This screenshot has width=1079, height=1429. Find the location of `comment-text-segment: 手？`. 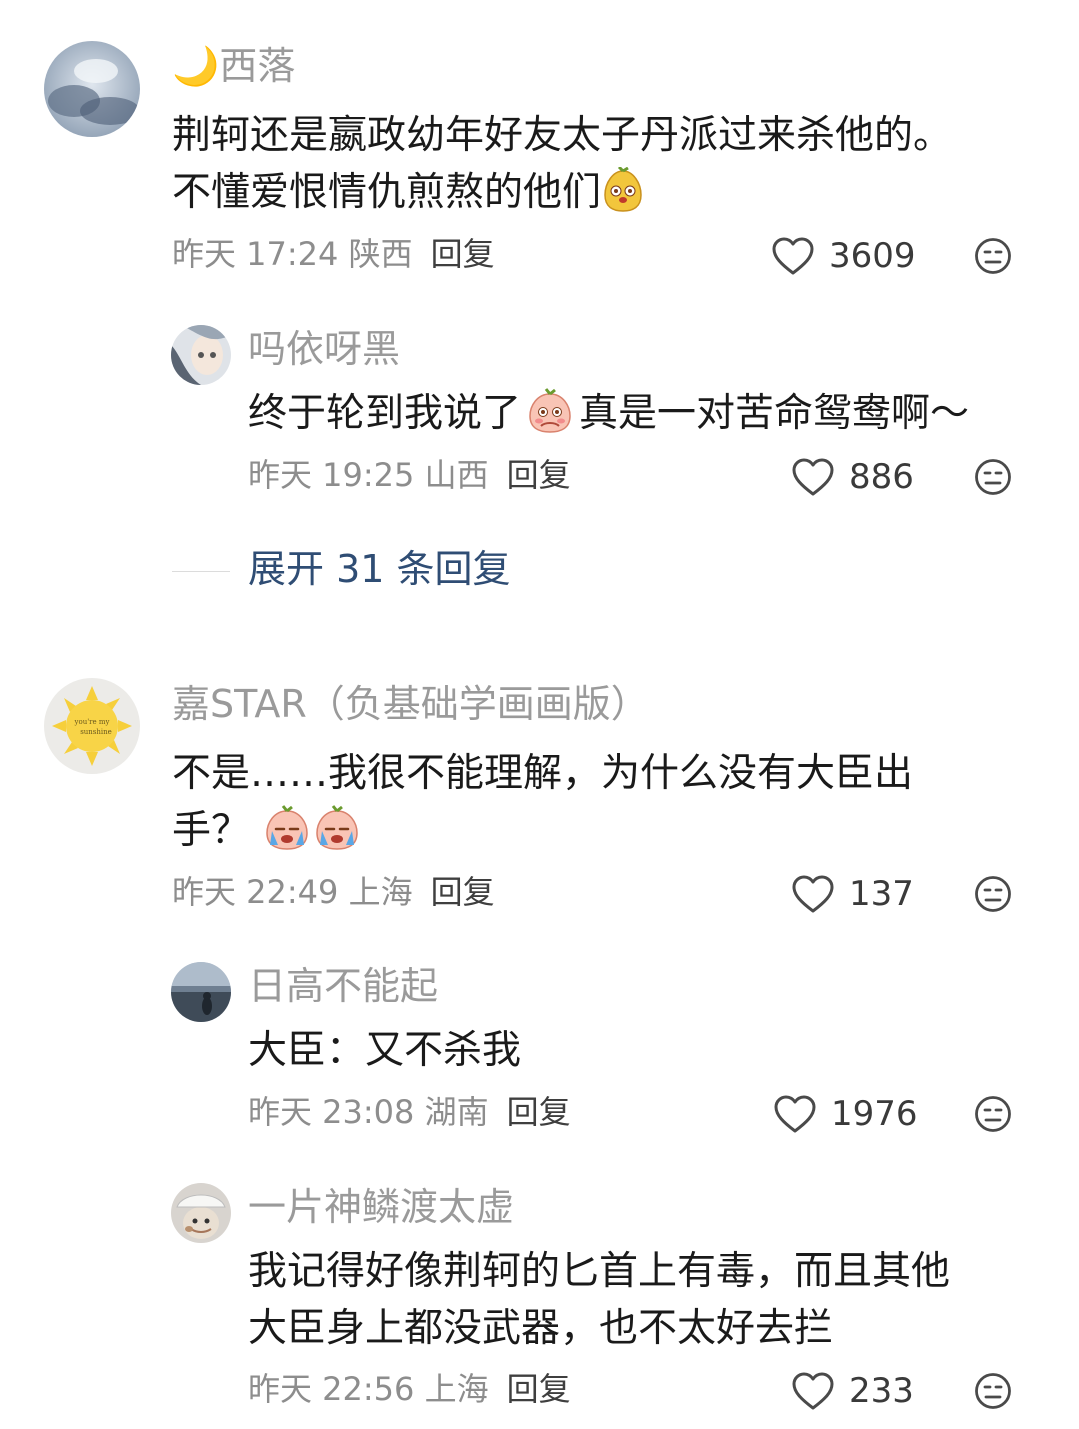

comment-text-segment: 手？ is located at coordinates (211, 830).